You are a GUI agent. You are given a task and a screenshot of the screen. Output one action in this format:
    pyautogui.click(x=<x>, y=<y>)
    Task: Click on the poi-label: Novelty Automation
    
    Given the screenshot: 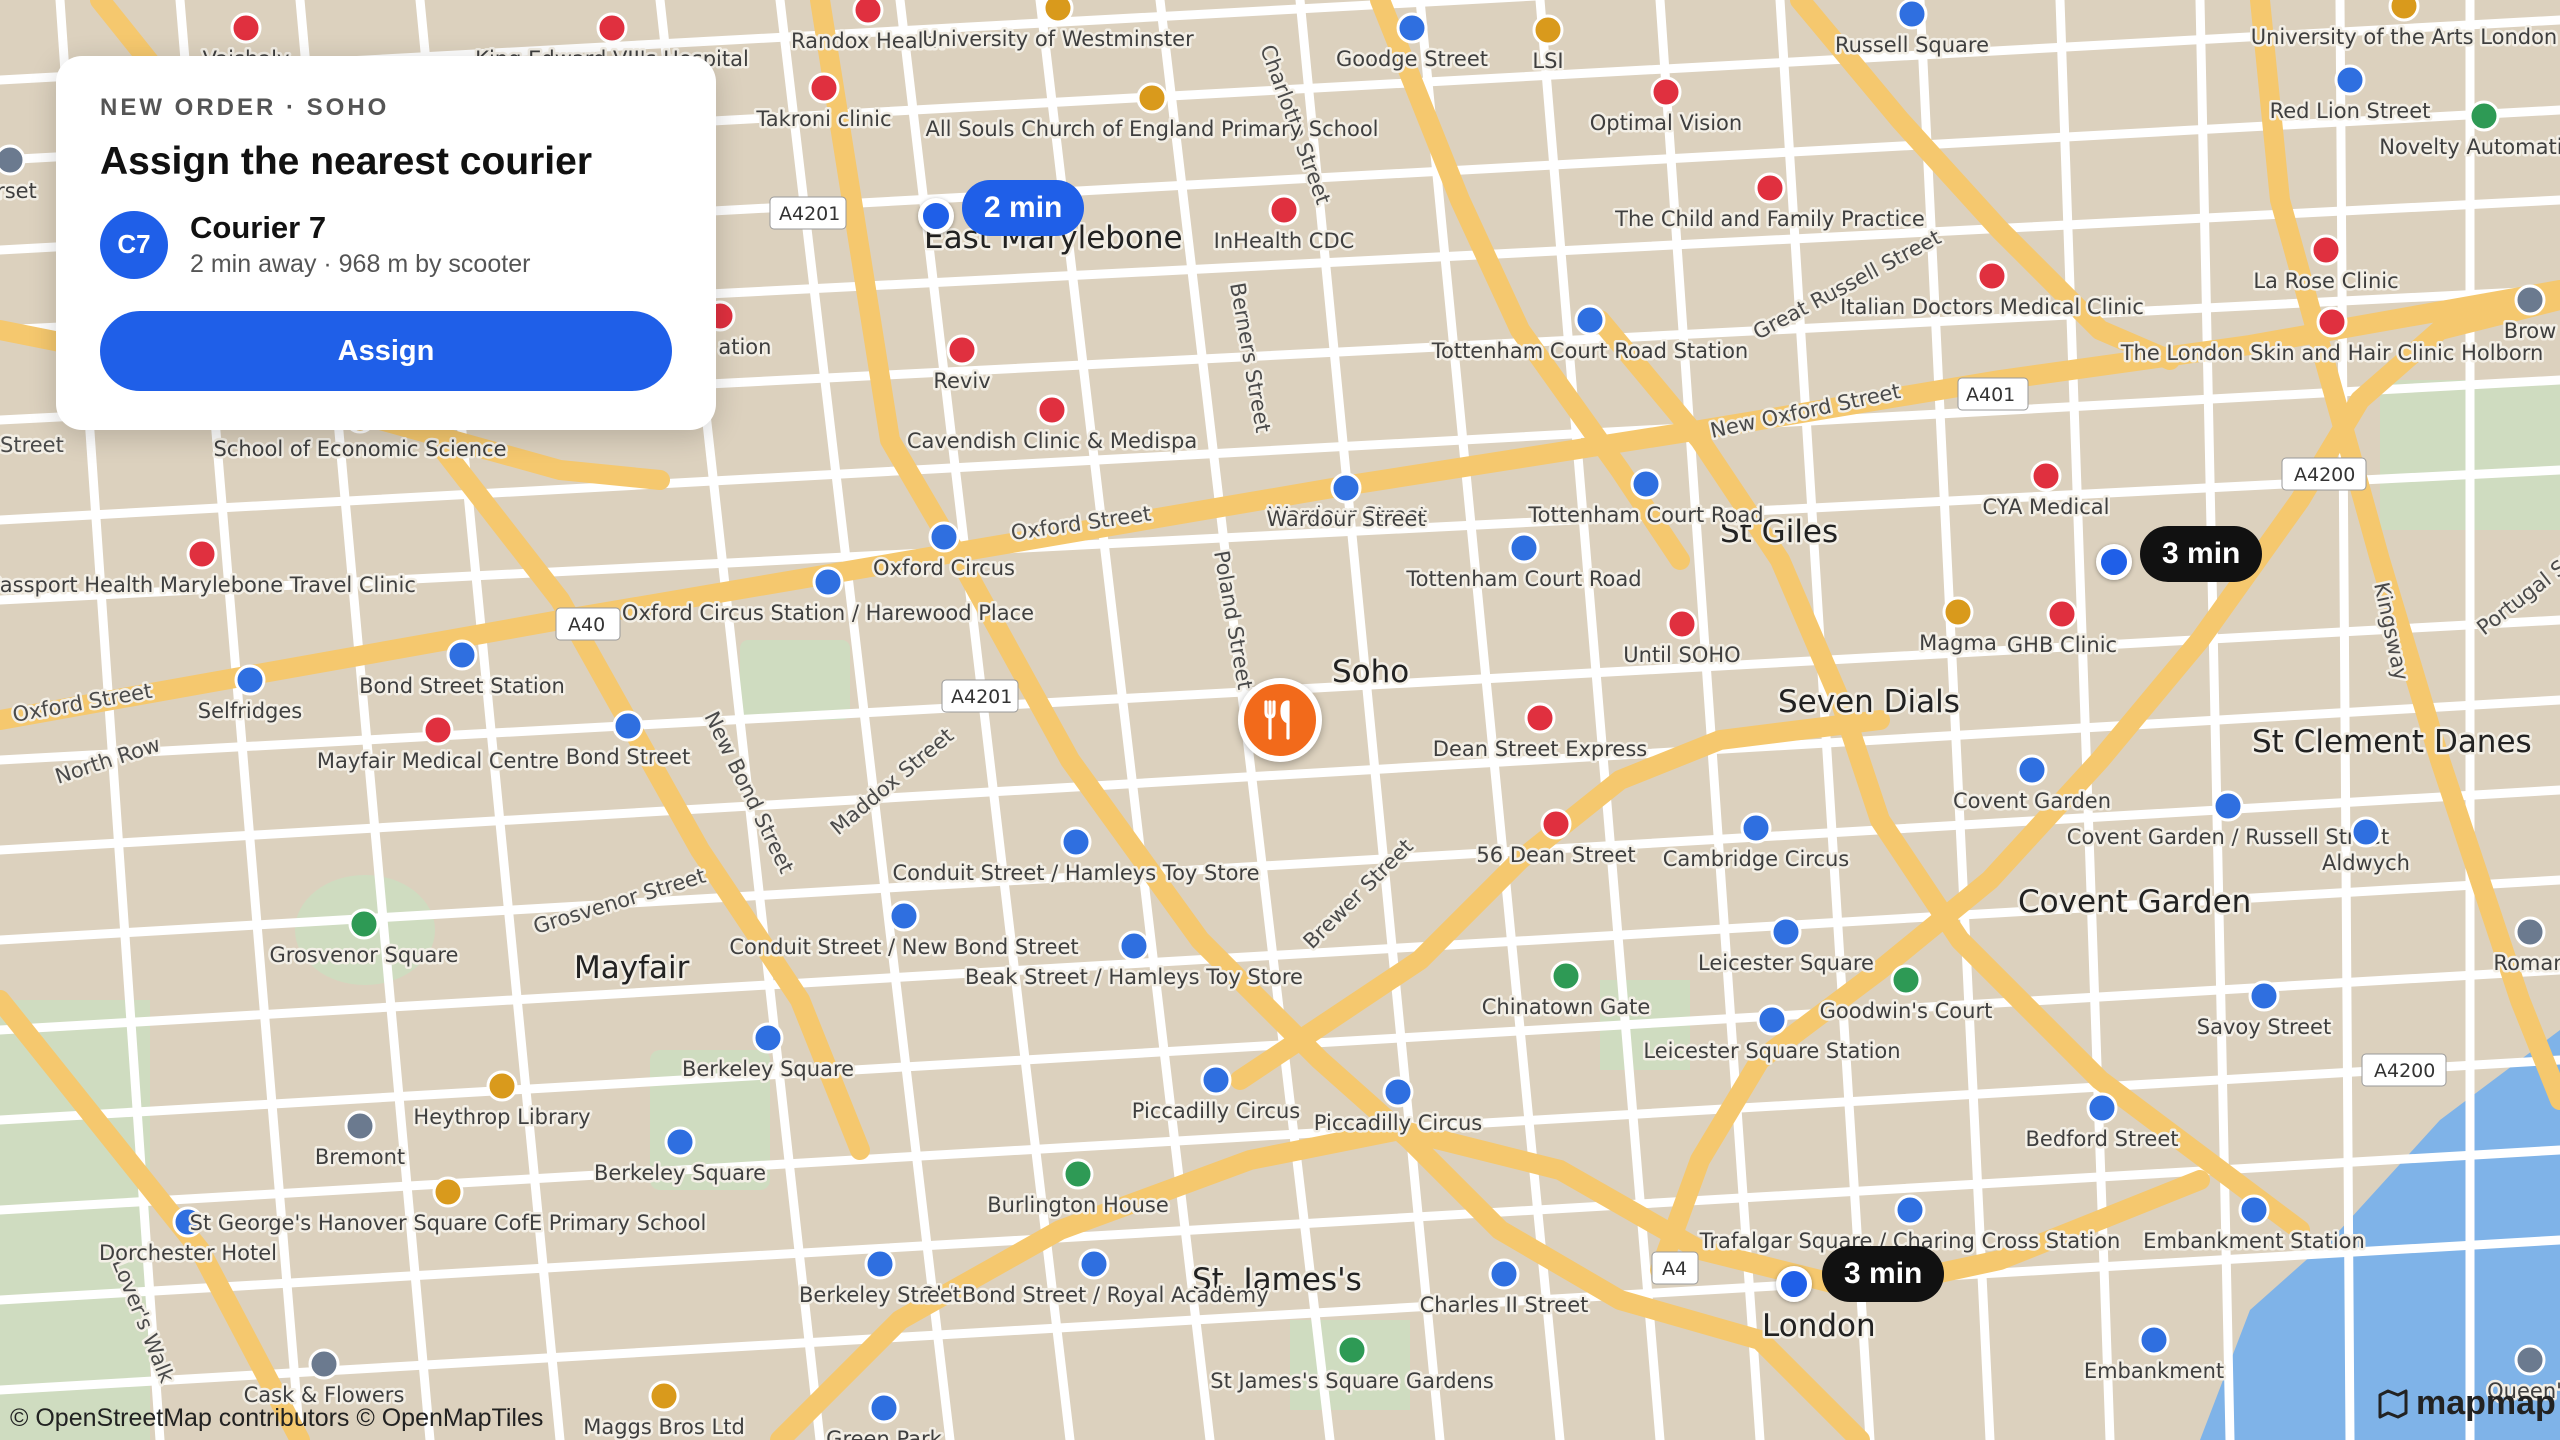 What is the action you would take?
    pyautogui.click(x=2469, y=147)
    